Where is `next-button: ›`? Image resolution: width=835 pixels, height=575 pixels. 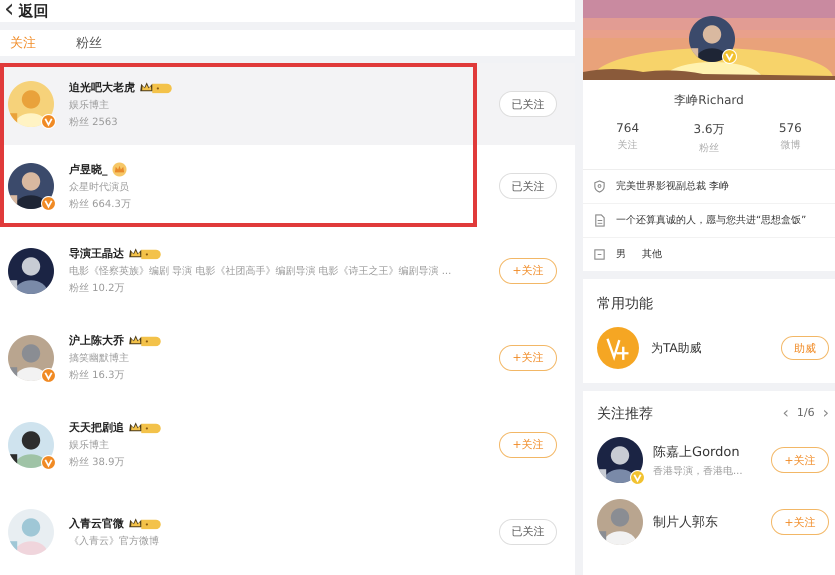
next-button: › is located at coordinates (825, 412).